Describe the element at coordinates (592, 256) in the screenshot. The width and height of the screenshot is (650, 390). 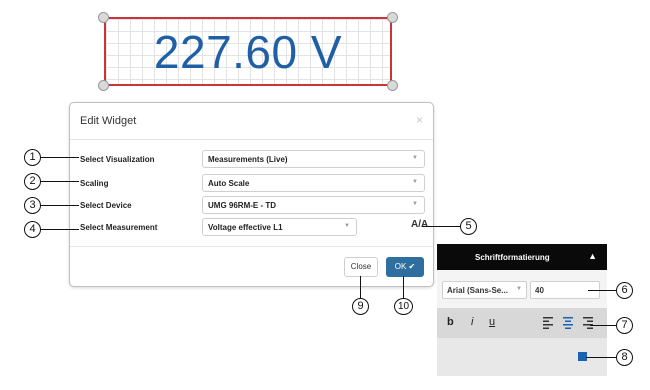
I see `collapse-icon: ▲` at that location.